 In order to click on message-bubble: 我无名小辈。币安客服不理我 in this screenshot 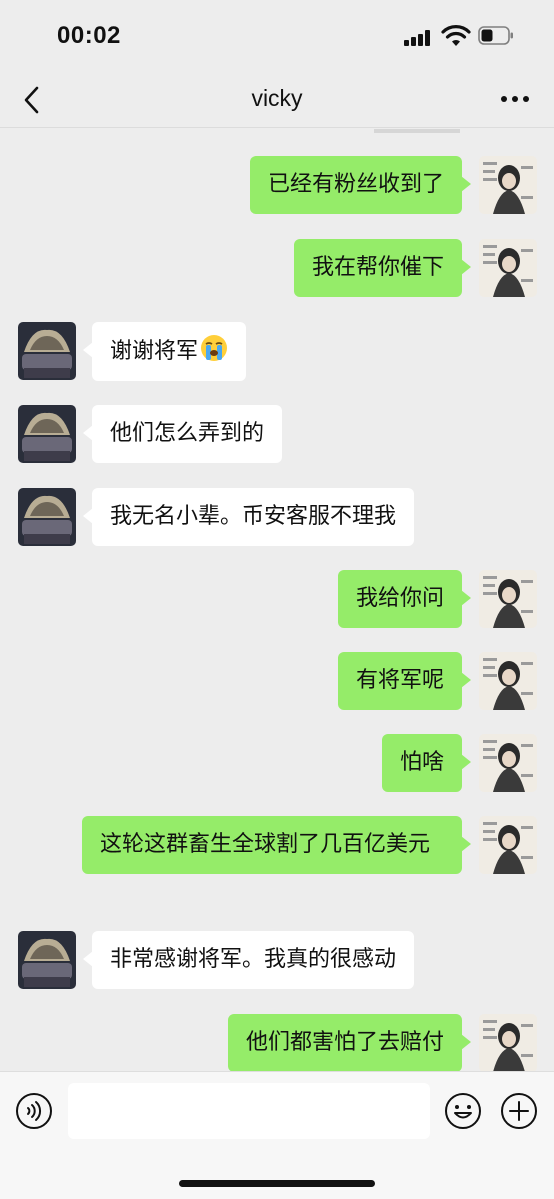, I will do `click(248, 517)`.